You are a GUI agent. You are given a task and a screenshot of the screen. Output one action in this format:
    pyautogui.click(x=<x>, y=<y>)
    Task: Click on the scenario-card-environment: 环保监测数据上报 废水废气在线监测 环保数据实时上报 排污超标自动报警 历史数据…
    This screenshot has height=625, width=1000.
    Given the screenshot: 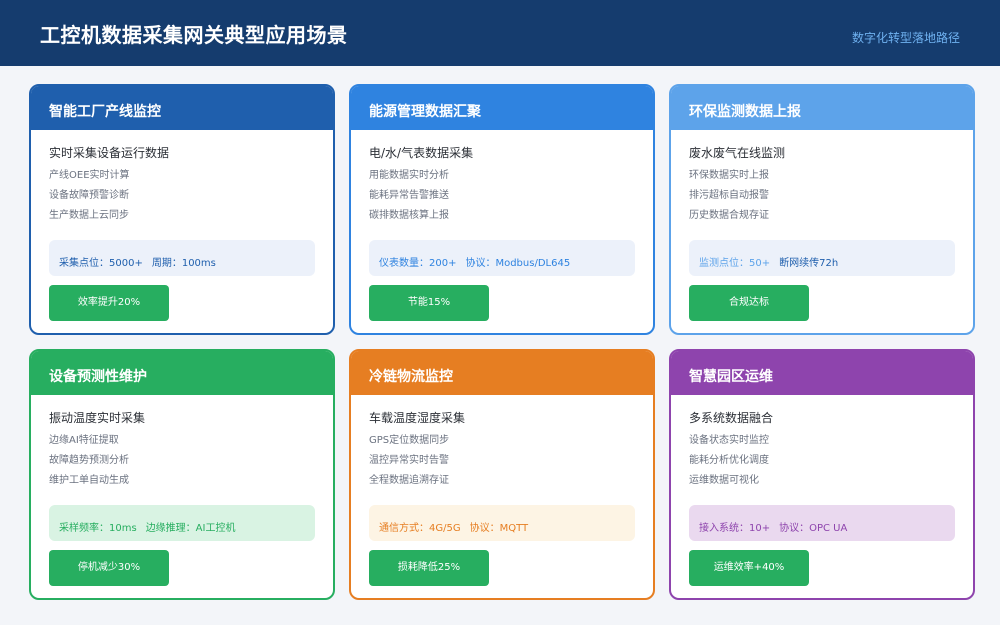 What is the action you would take?
    pyautogui.click(x=822, y=209)
    